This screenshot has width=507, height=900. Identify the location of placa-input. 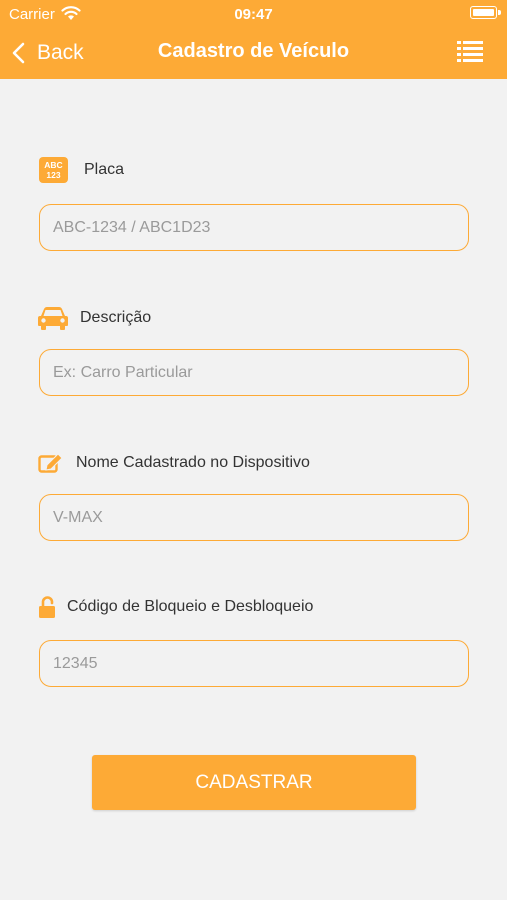
(254, 227).